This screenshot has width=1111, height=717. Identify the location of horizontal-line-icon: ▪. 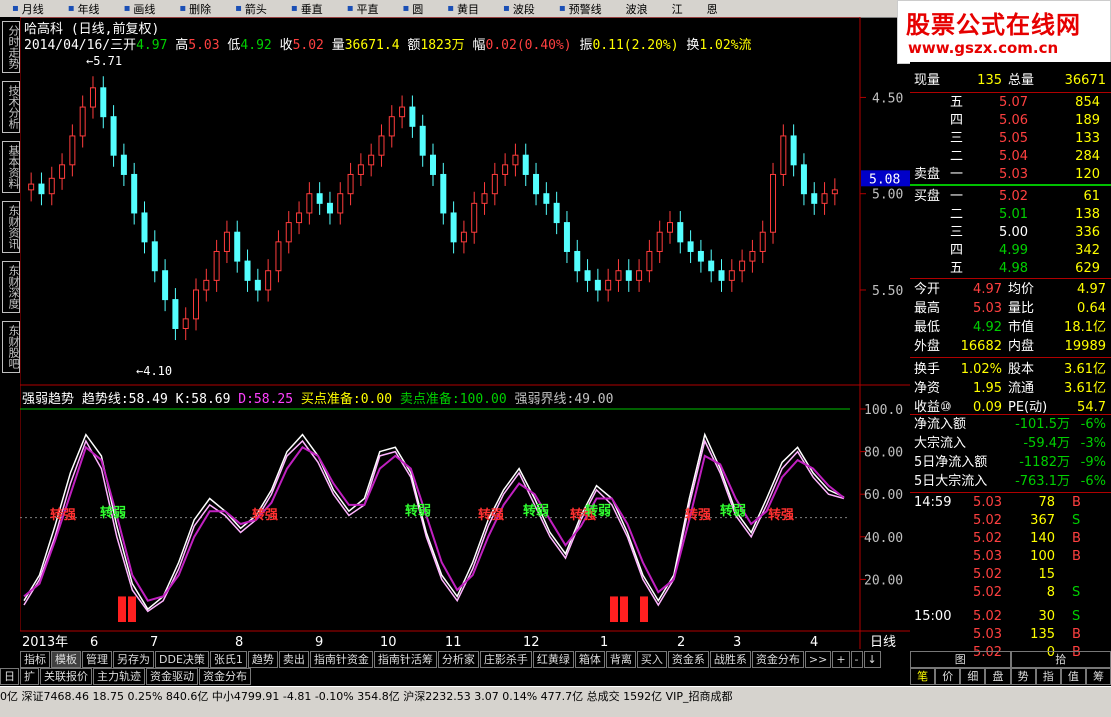
(350, 8).